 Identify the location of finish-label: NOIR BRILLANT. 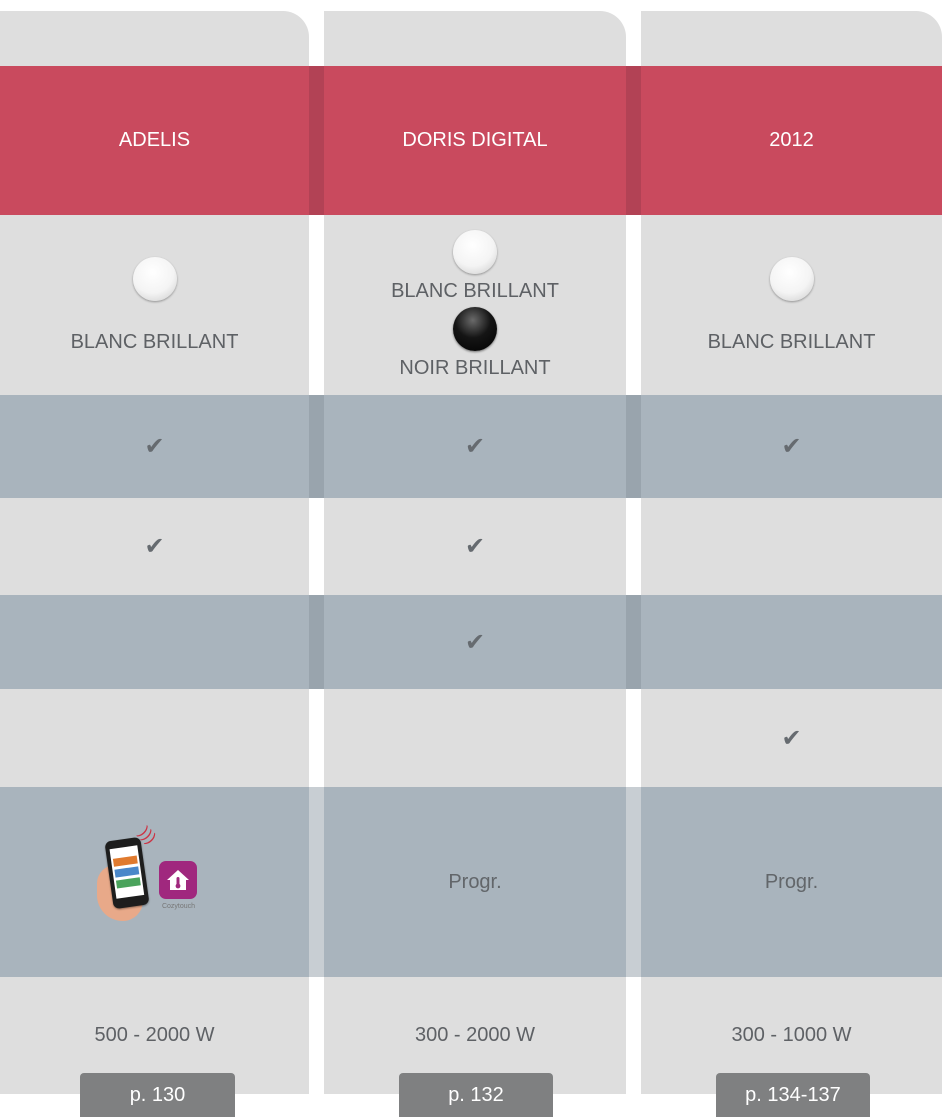
(475, 368).